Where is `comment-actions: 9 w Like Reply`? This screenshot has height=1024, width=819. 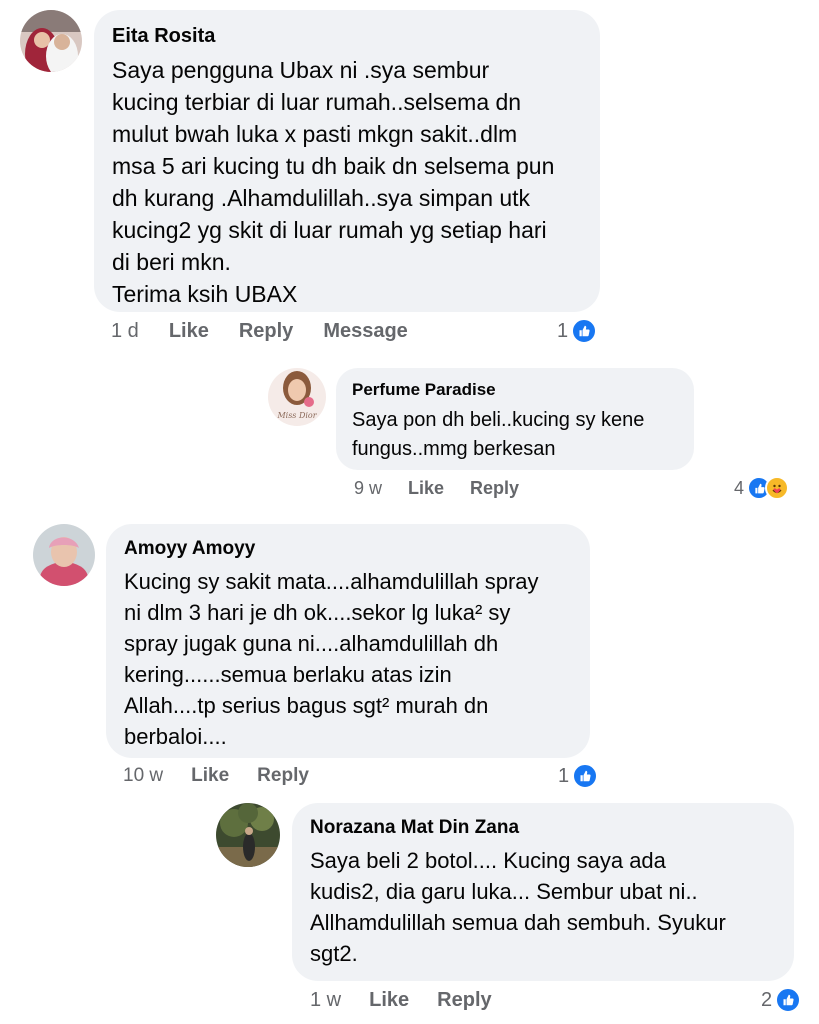 comment-actions: 9 w Like Reply is located at coordinates (449, 488).